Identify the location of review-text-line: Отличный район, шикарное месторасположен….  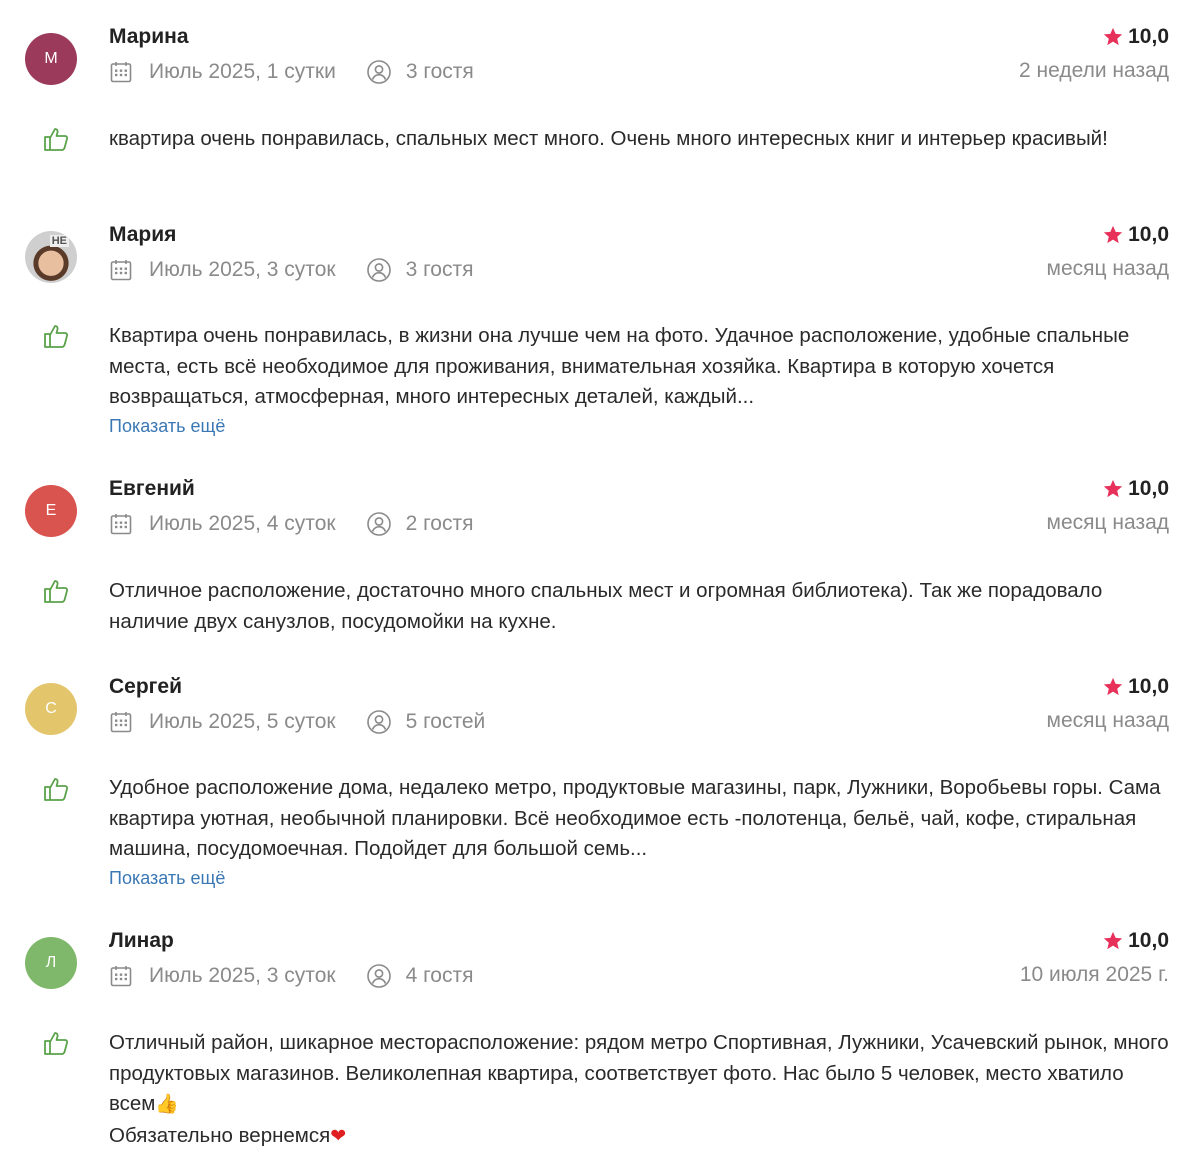
(639, 1073).